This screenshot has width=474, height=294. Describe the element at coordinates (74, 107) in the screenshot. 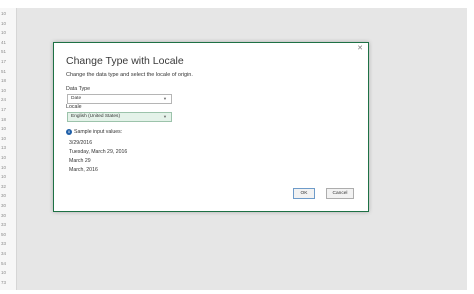

I see `locale-label: Locale` at that location.